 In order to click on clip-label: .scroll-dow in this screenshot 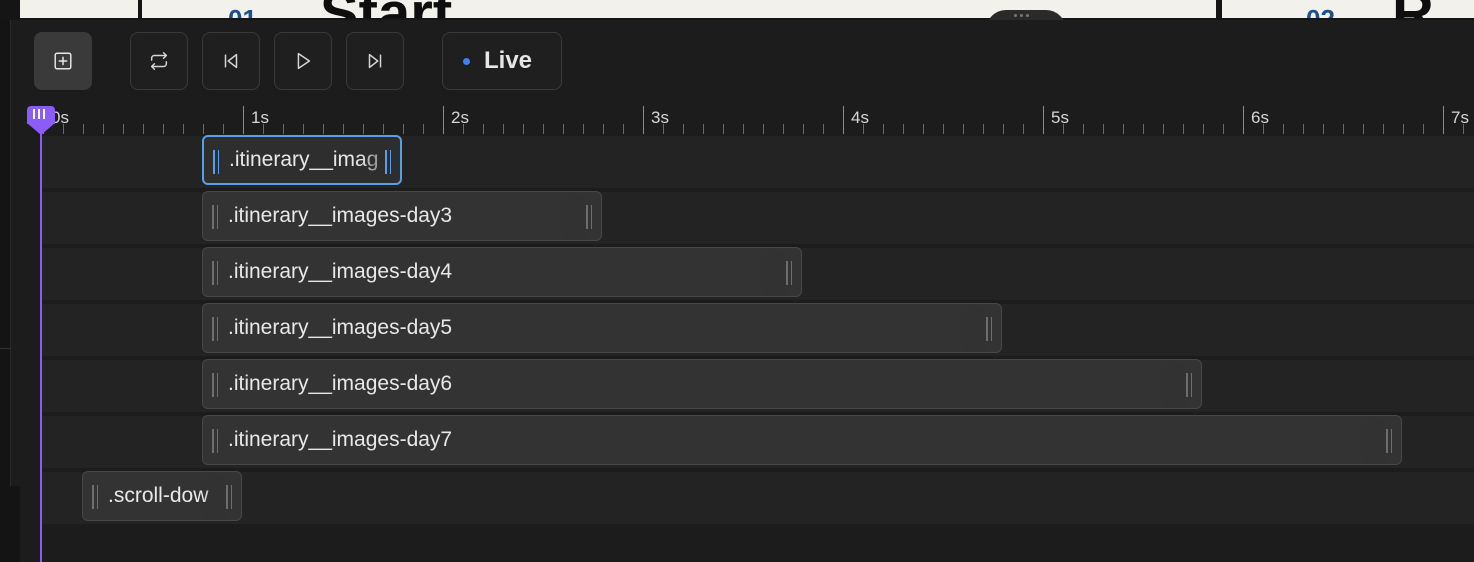, I will do `click(158, 495)`.